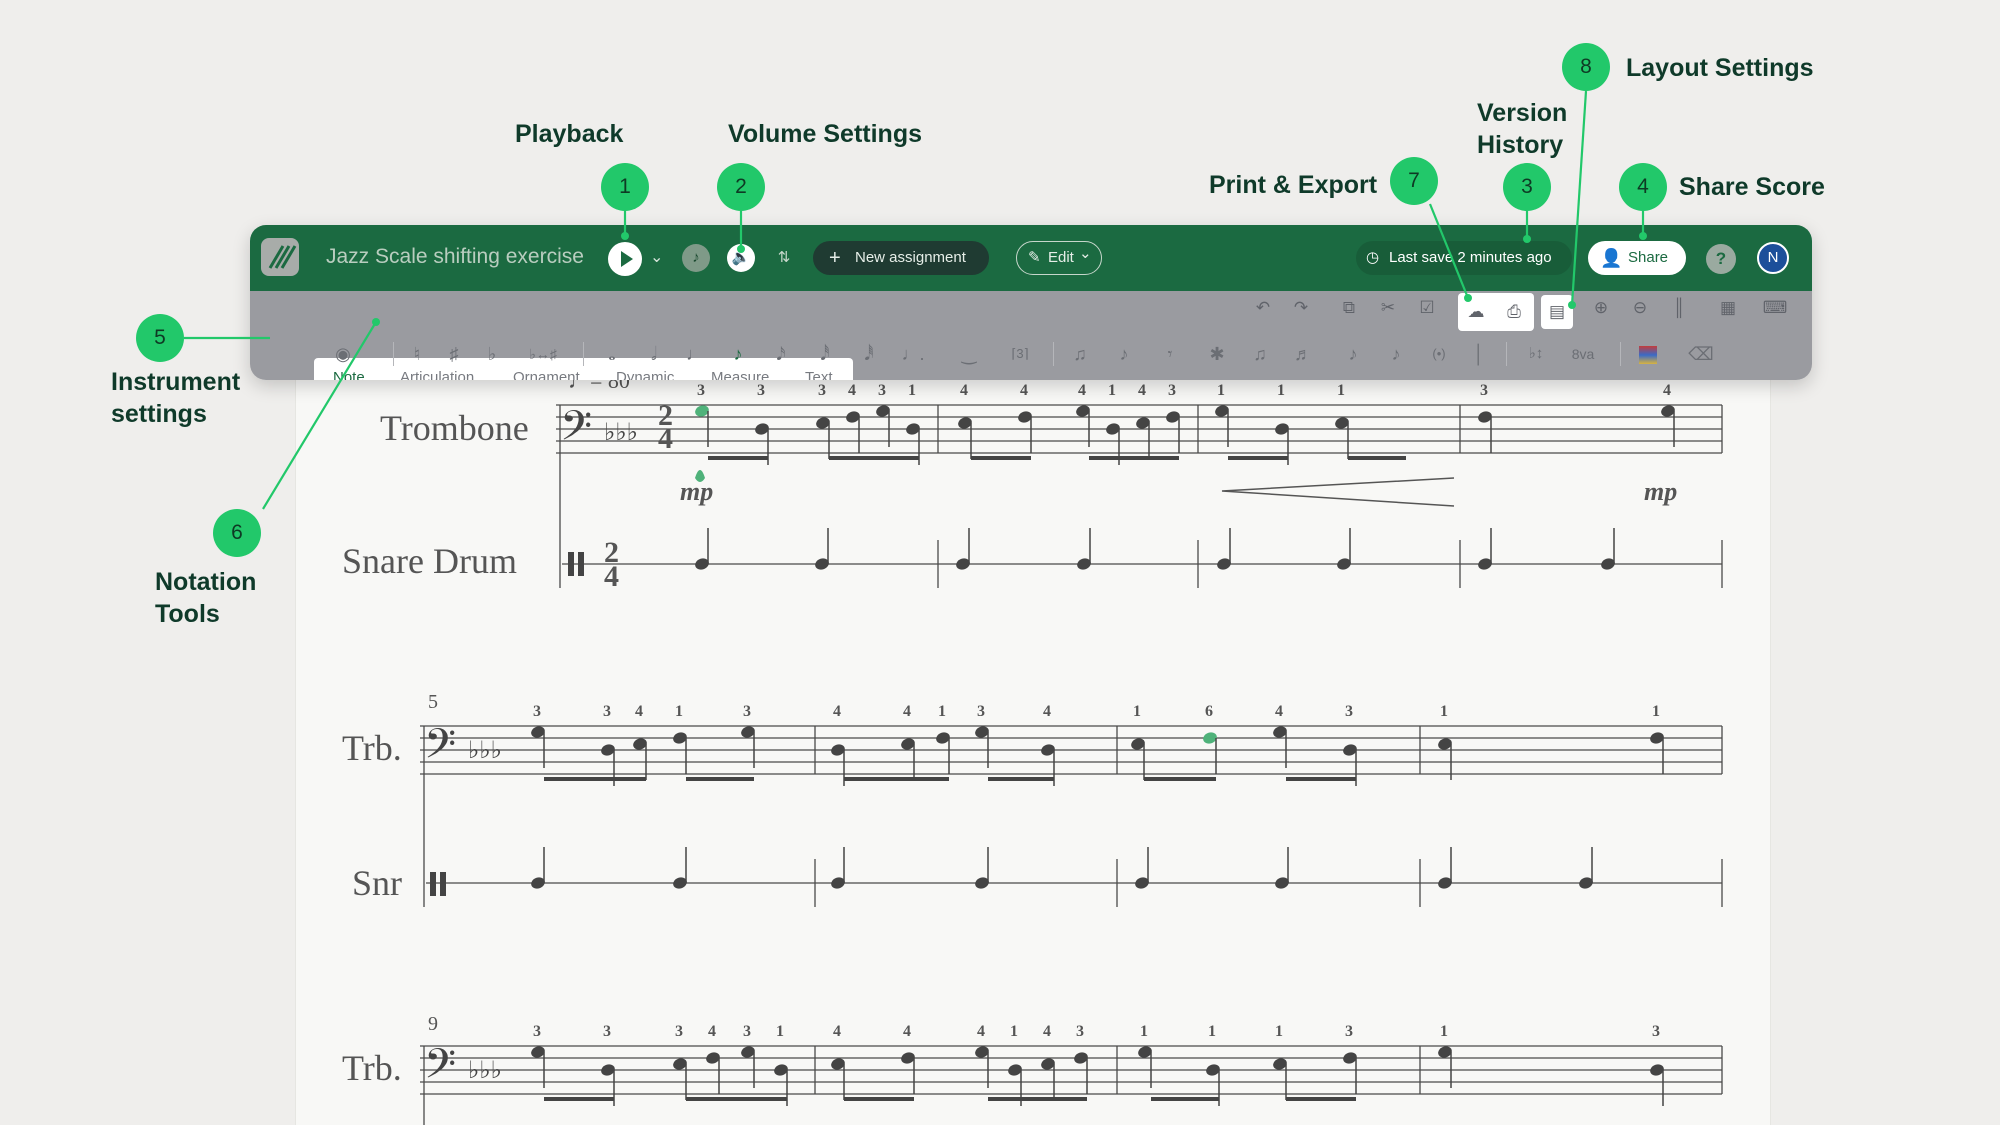  What do you see at coordinates (901, 258) in the screenshot?
I see `new-assignment-button: + New assignment` at bounding box center [901, 258].